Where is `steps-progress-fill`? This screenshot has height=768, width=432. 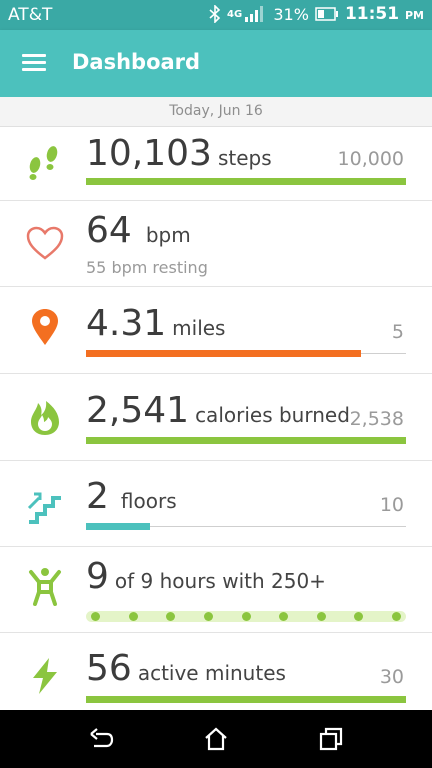 steps-progress-fill is located at coordinates (246, 181).